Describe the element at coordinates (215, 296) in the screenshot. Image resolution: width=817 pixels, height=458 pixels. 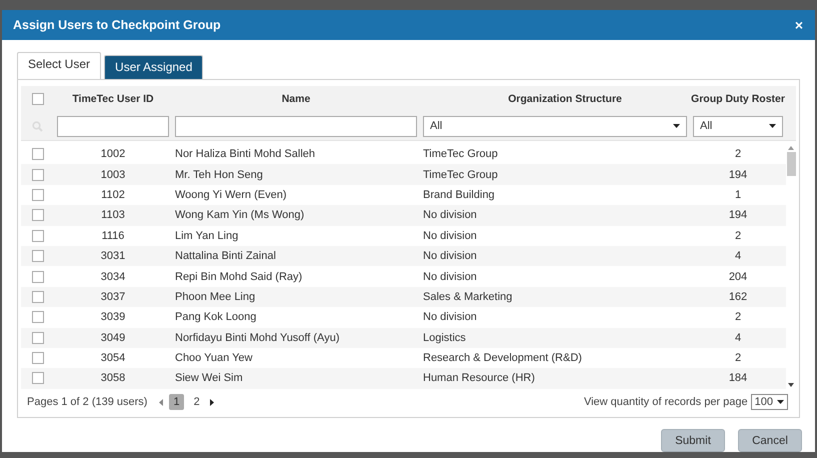
I see `table-cell-text: Phoon Mee Ling` at that location.